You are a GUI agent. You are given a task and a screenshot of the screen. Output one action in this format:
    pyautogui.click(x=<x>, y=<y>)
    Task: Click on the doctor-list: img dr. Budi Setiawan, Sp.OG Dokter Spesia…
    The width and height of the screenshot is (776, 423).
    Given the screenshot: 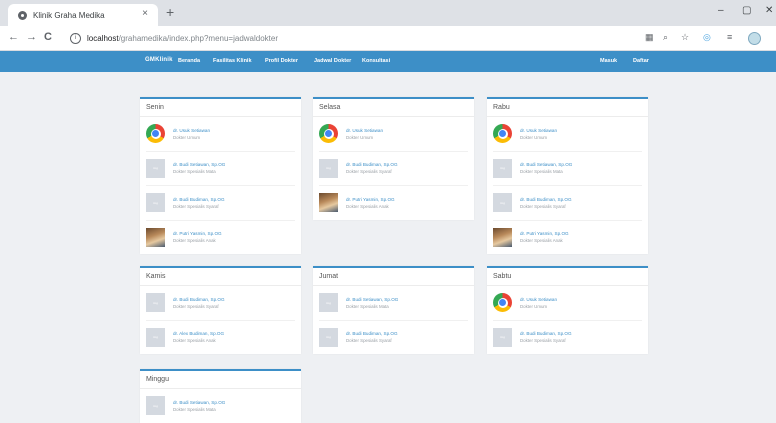 What is the action you would take?
    pyautogui.click(x=393, y=320)
    